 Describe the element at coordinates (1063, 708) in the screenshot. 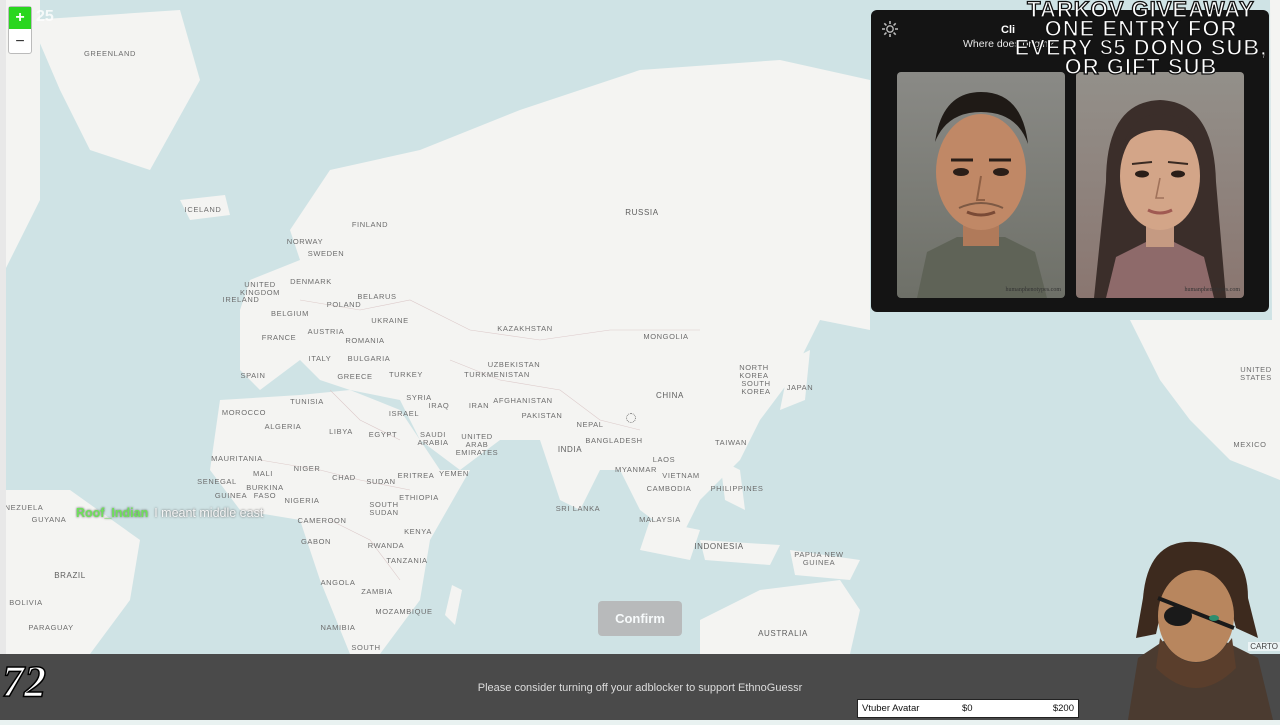

I see `goal-target: $200` at that location.